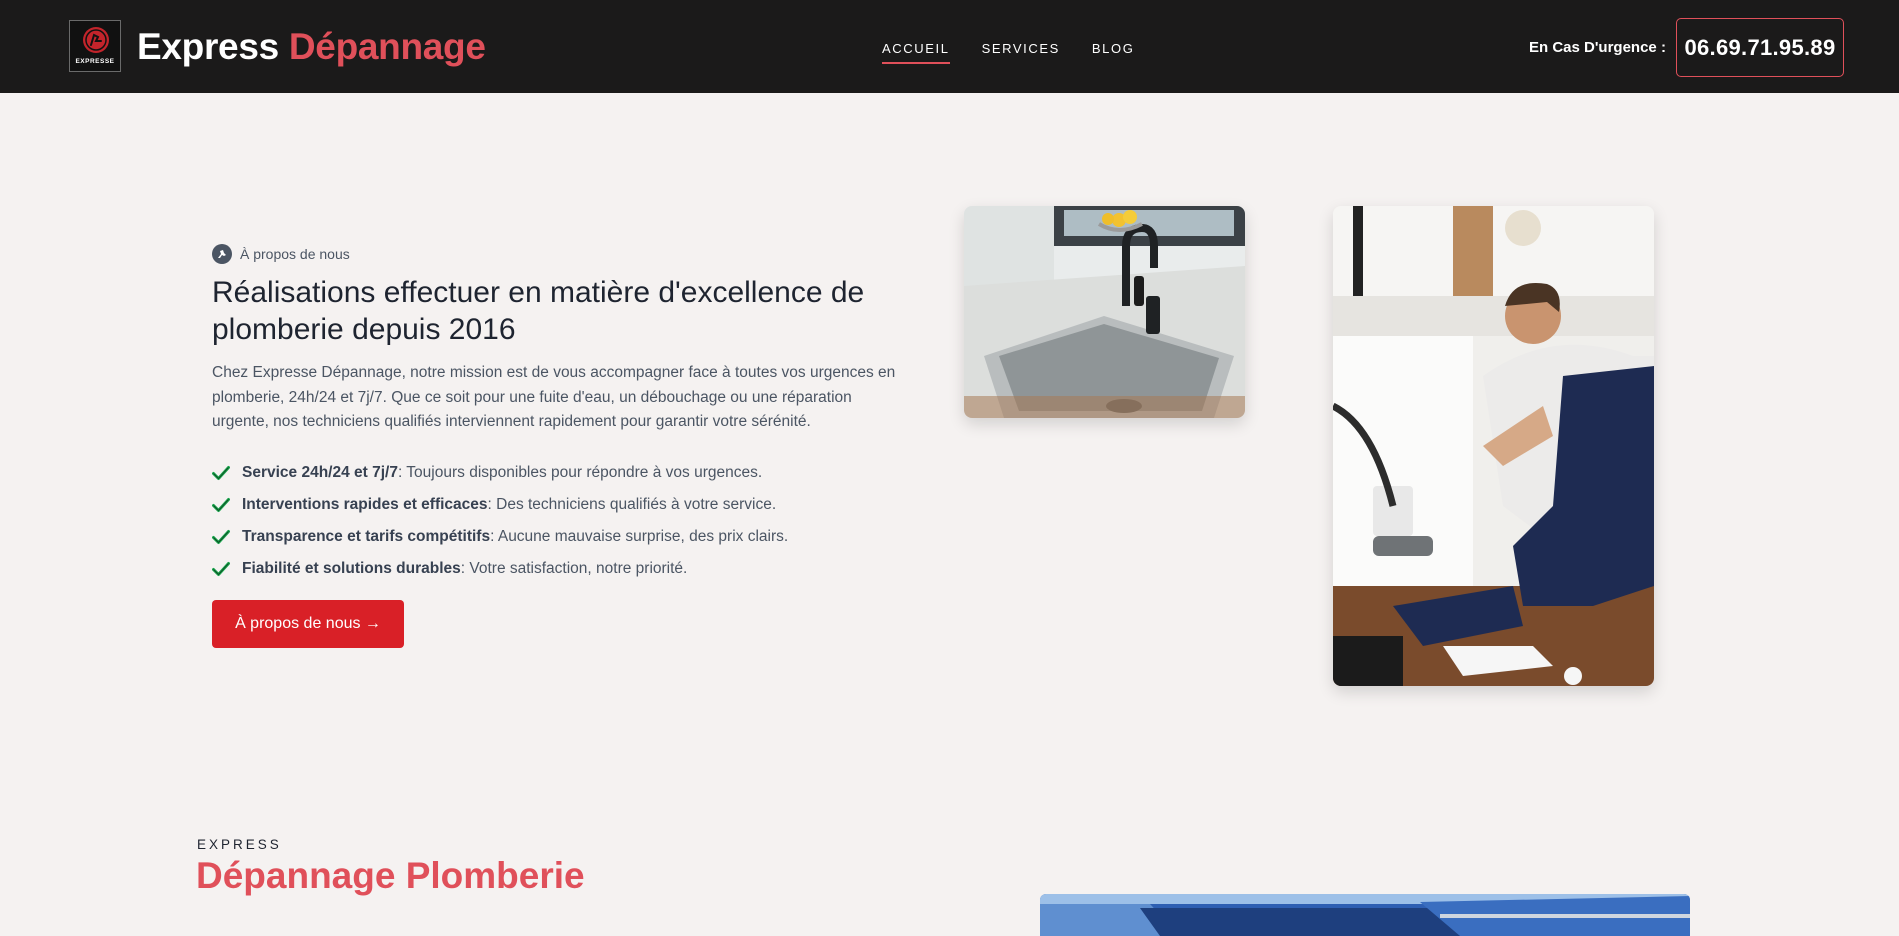 The image size is (1899, 936). I want to click on nav-accueil: ACCUEIL, so click(916, 52).